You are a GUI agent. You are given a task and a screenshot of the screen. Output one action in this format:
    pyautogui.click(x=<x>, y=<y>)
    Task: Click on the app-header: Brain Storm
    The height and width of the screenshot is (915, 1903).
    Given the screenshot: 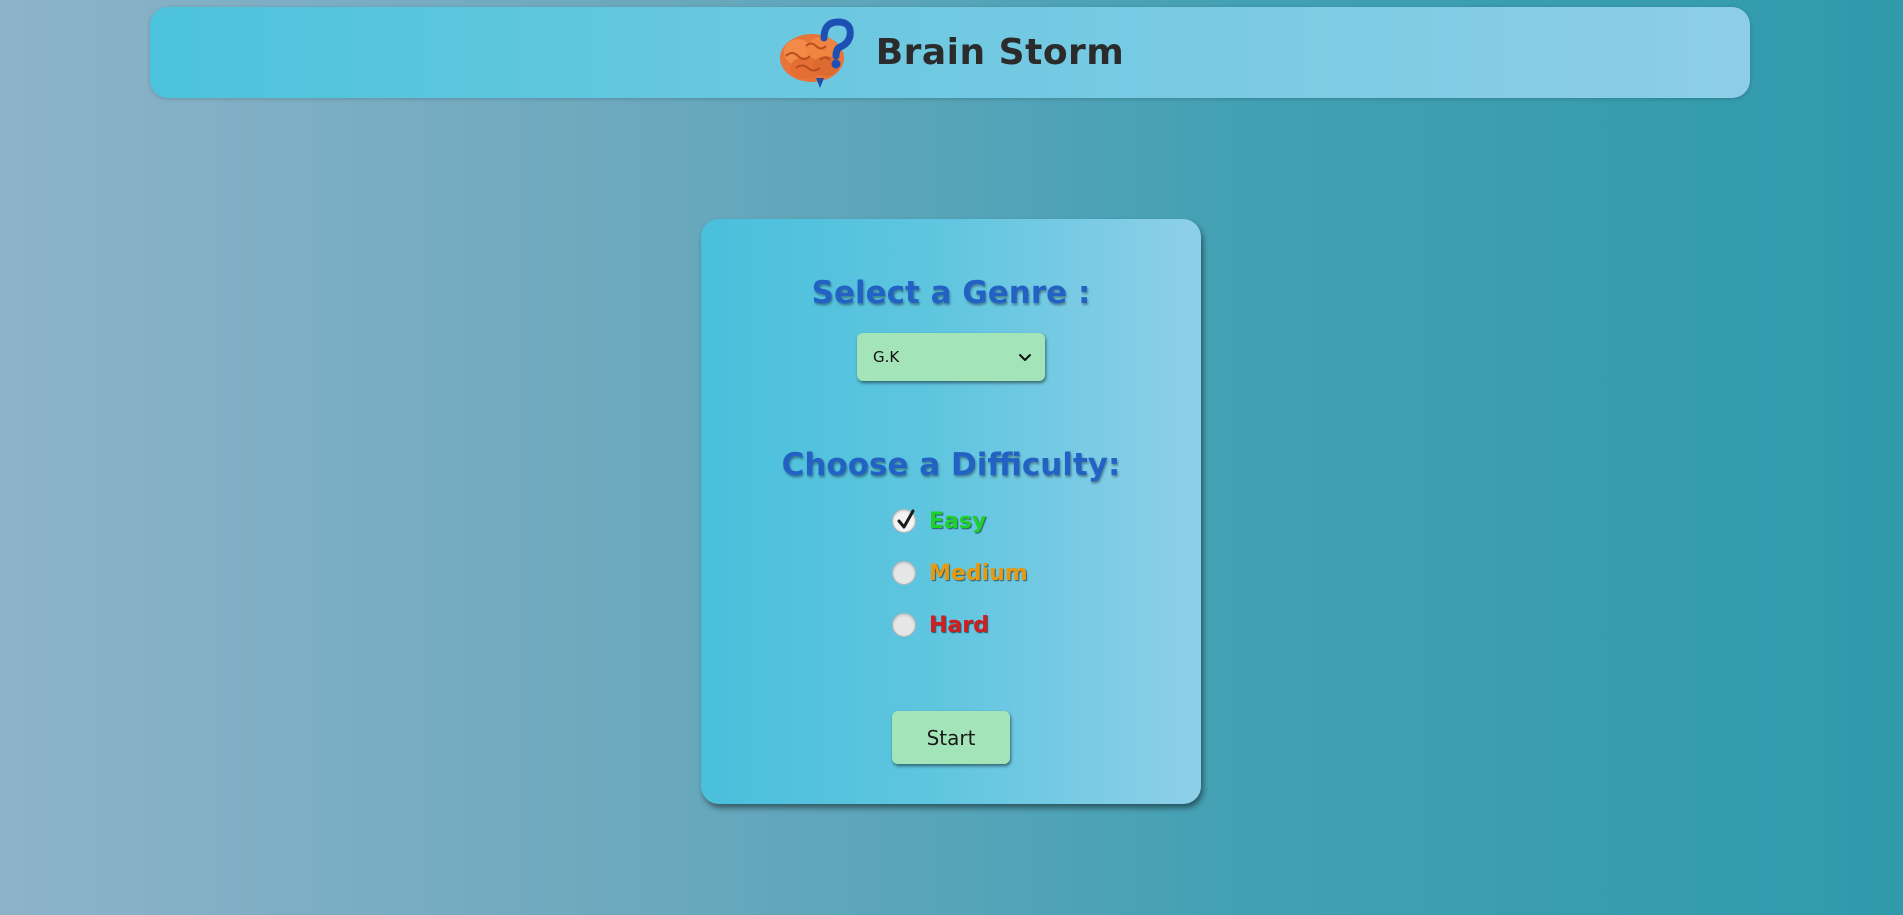 What is the action you would take?
    pyautogui.click(x=950, y=52)
    